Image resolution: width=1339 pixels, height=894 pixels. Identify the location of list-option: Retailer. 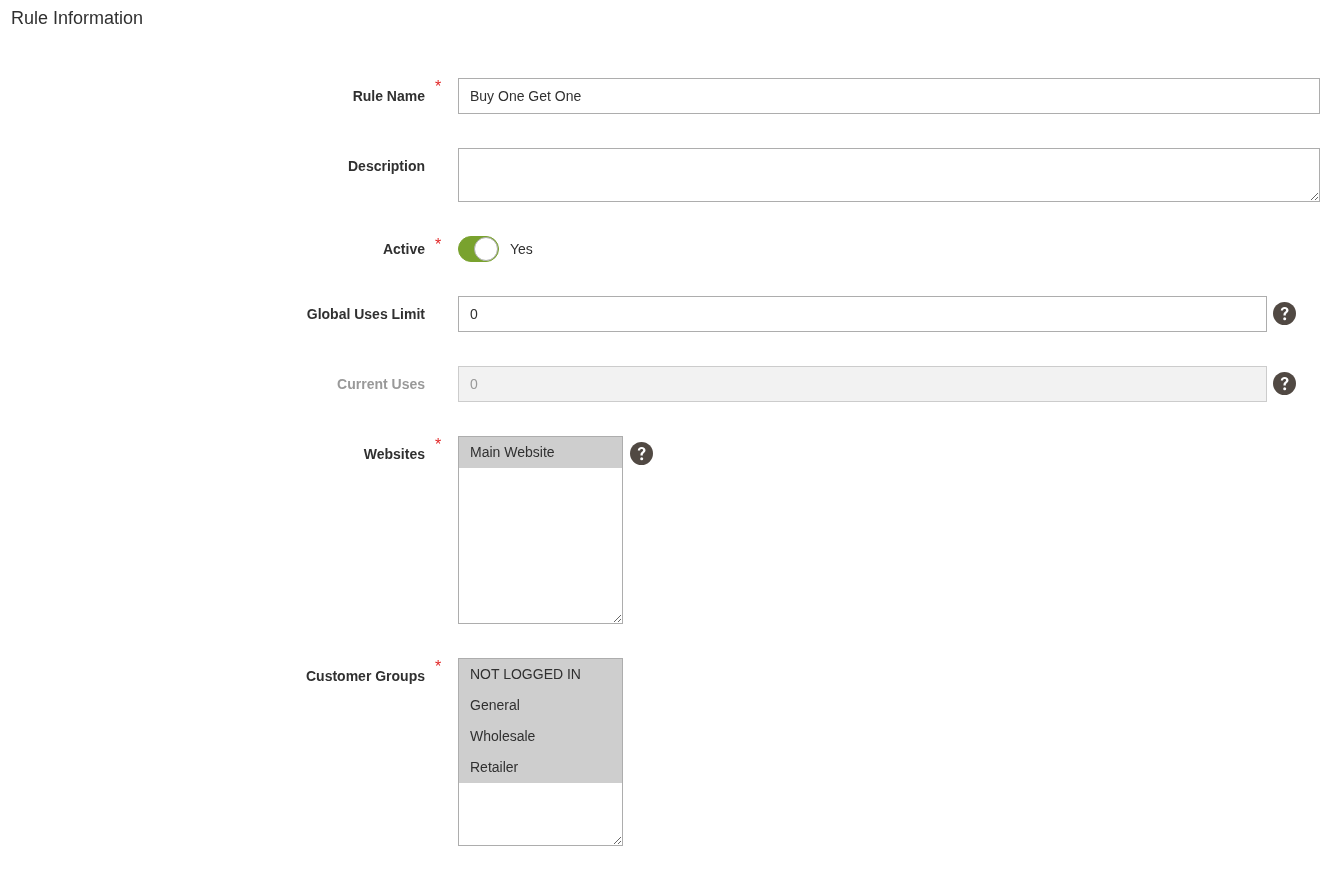
(540, 767).